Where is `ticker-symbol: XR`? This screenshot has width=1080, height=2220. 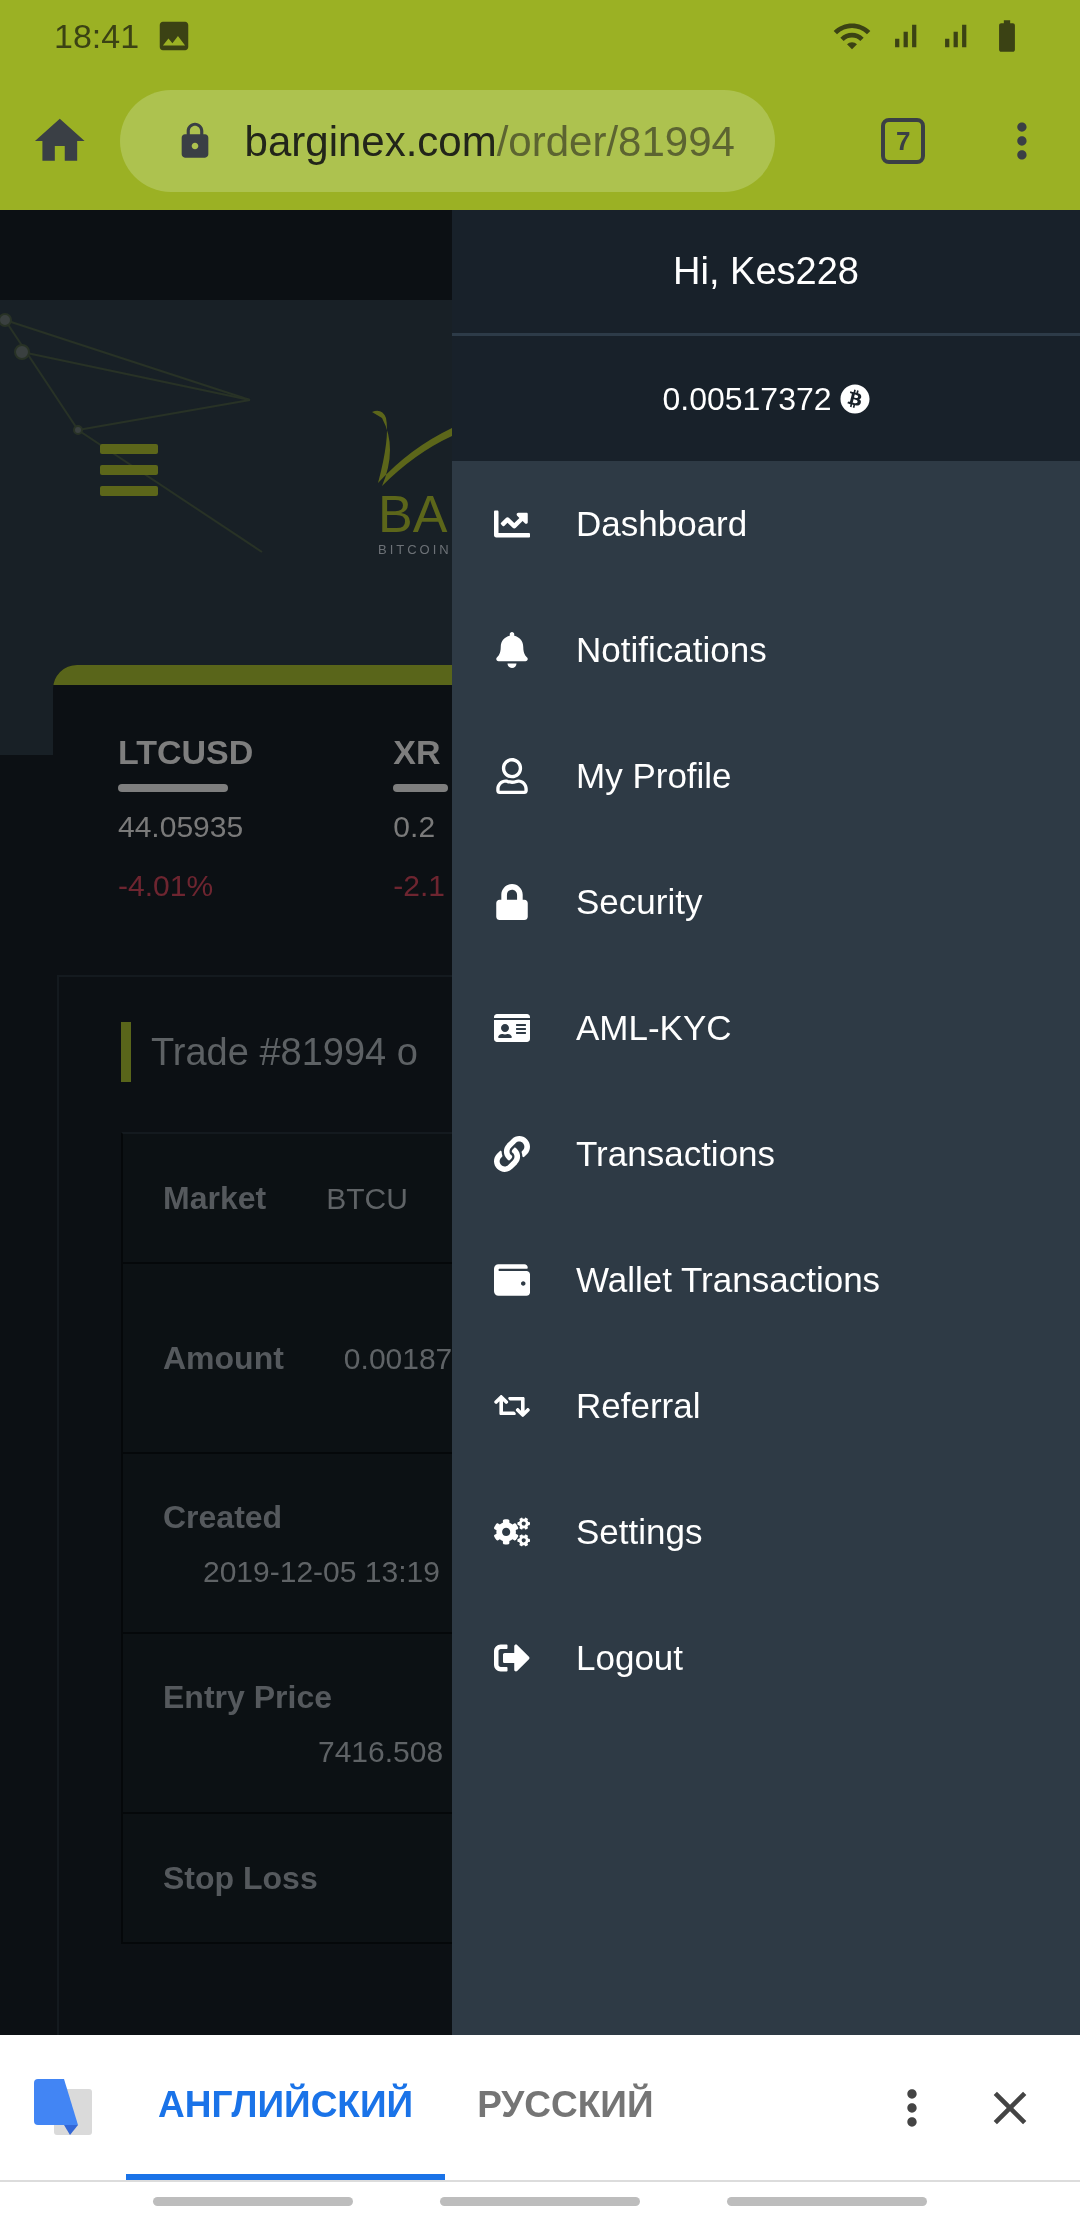 ticker-symbol: XR is located at coordinates (417, 752).